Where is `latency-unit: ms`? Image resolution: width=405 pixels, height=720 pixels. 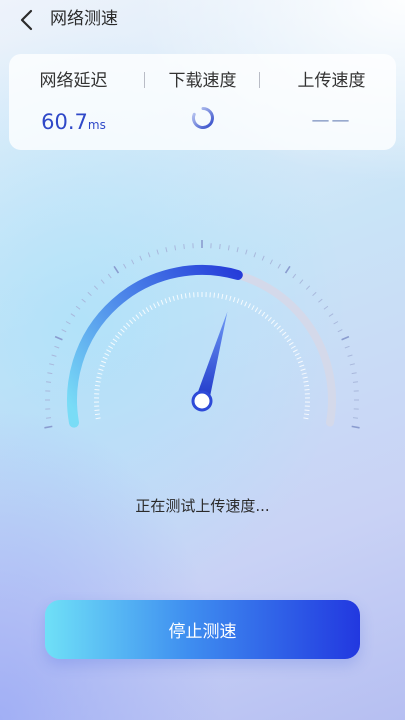
latency-unit: ms is located at coordinates (96, 125).